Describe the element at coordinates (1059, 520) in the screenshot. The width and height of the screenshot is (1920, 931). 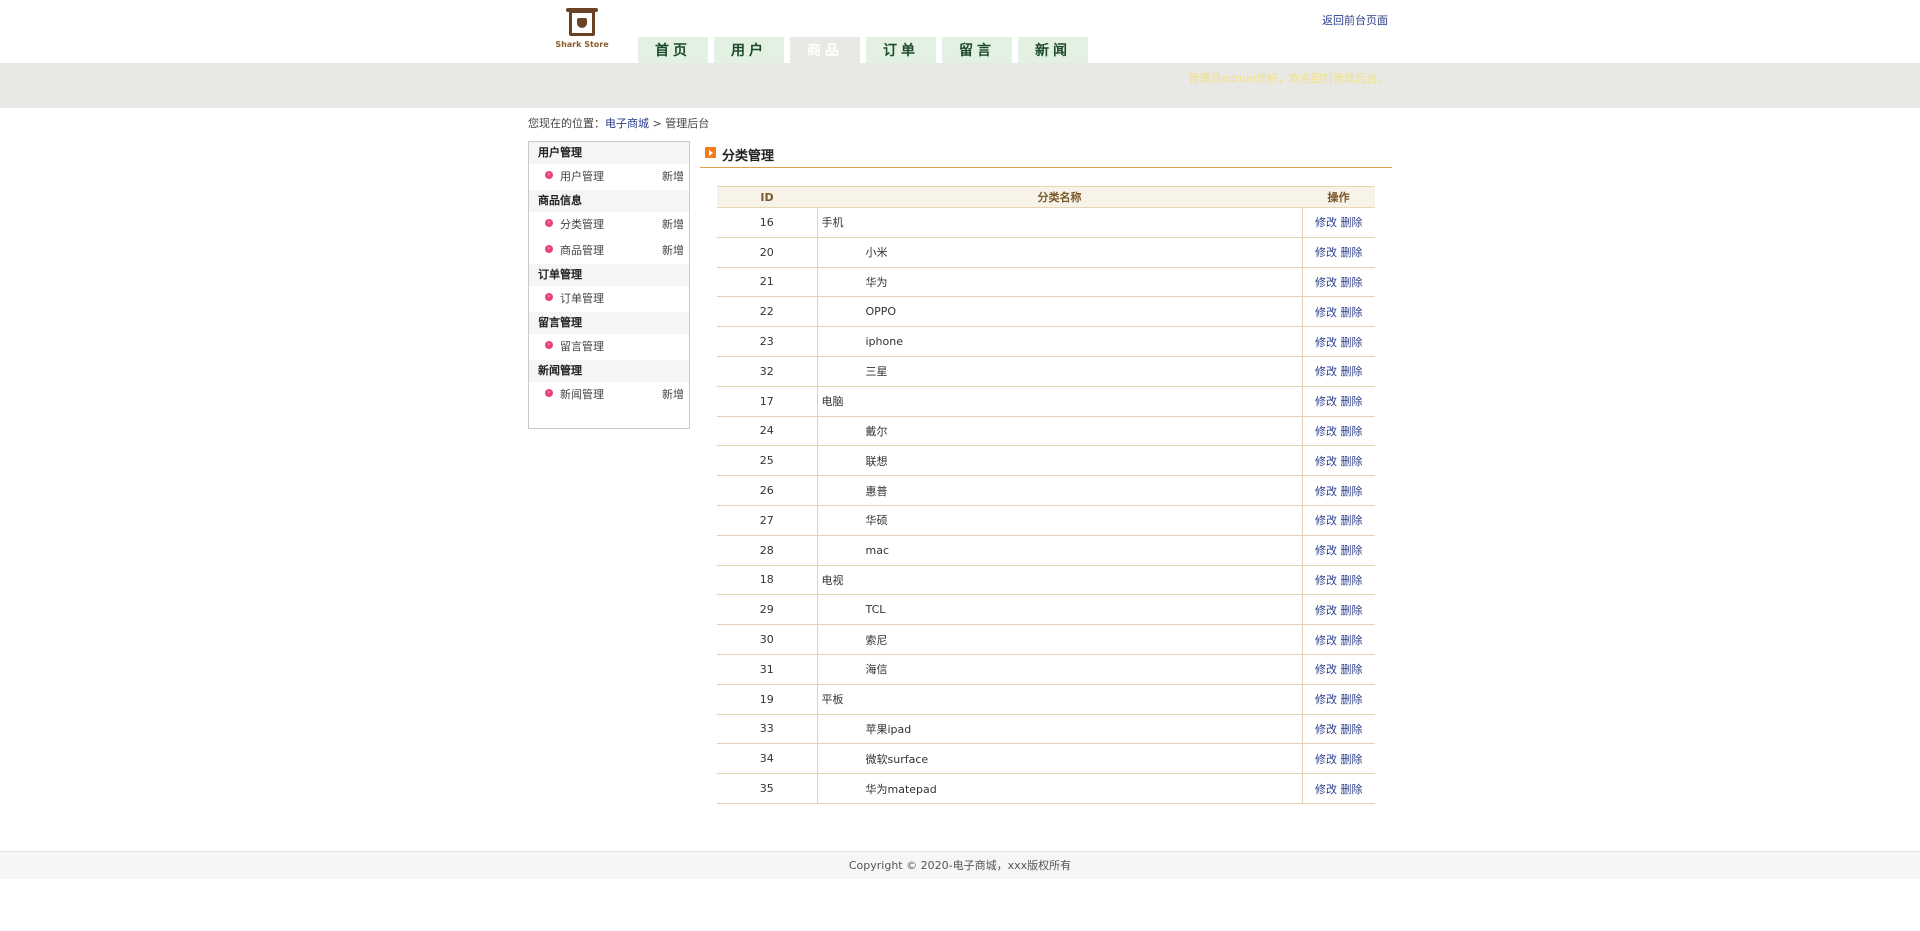
I see `cell-category-name: 华硕` at that location.